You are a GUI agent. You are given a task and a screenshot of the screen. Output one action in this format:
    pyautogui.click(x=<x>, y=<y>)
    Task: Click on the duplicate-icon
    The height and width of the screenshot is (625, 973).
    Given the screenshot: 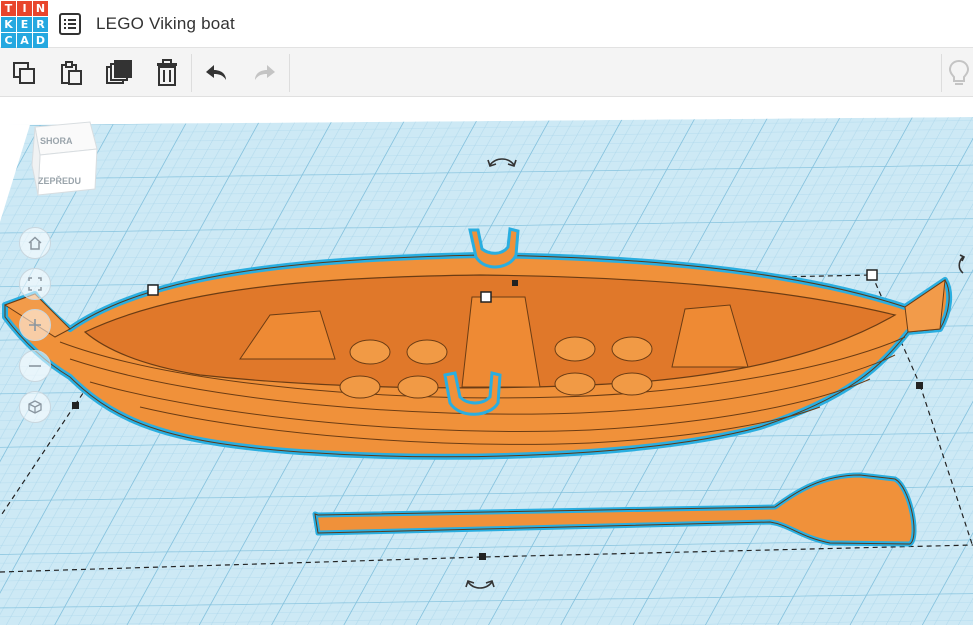 What is the action you would take?
    pyautogui.click(x=119, y=72)
    